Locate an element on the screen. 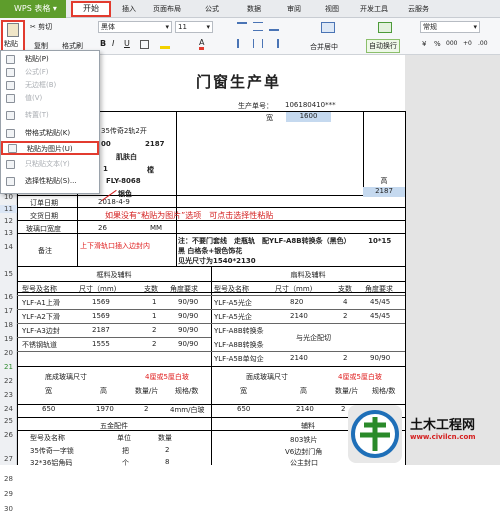 The image size is (500, 513). tab-developer: 开发工具 is located at coordinates (374, 9).